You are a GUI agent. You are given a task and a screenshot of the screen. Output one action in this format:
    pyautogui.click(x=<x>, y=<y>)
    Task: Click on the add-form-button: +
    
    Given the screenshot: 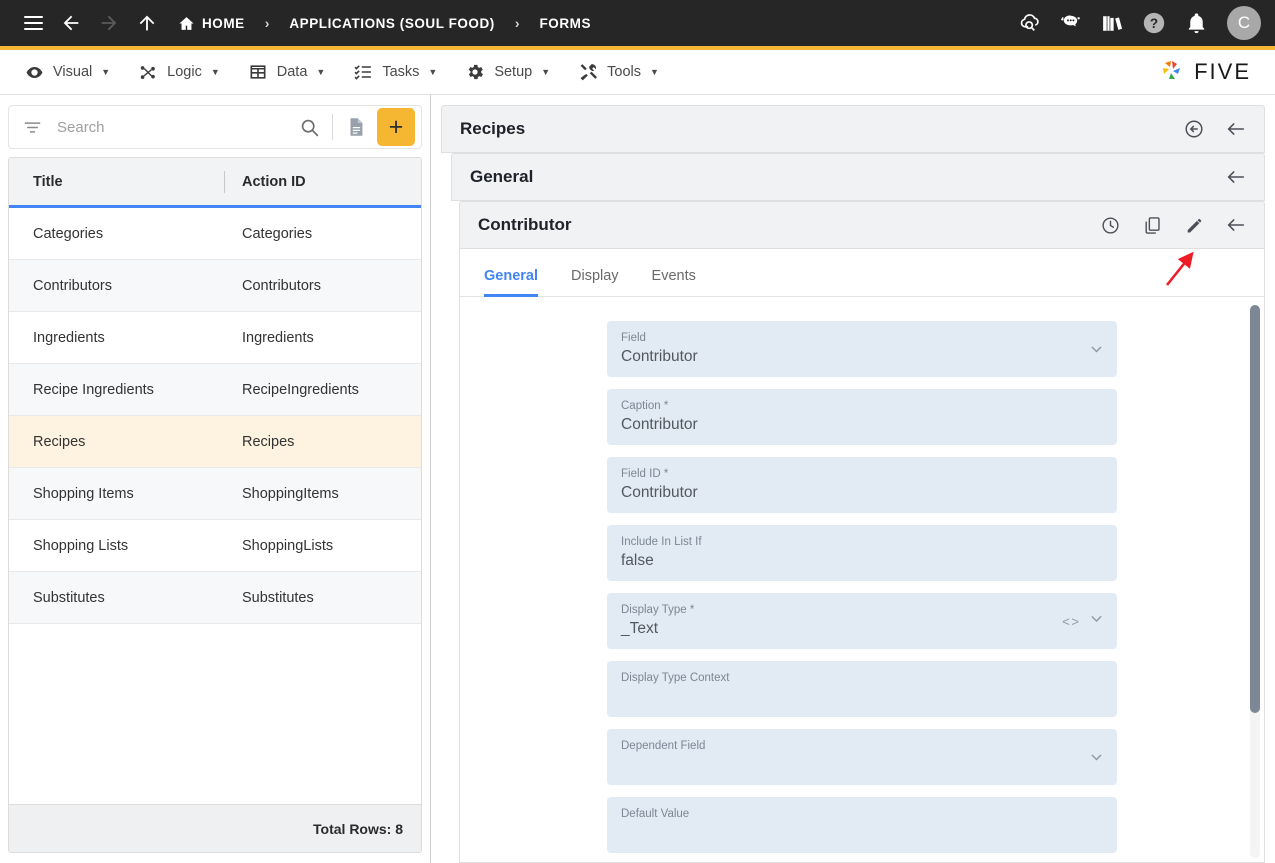 What is the action you would take?
    pyautogui.click(x=396, y=127)
    